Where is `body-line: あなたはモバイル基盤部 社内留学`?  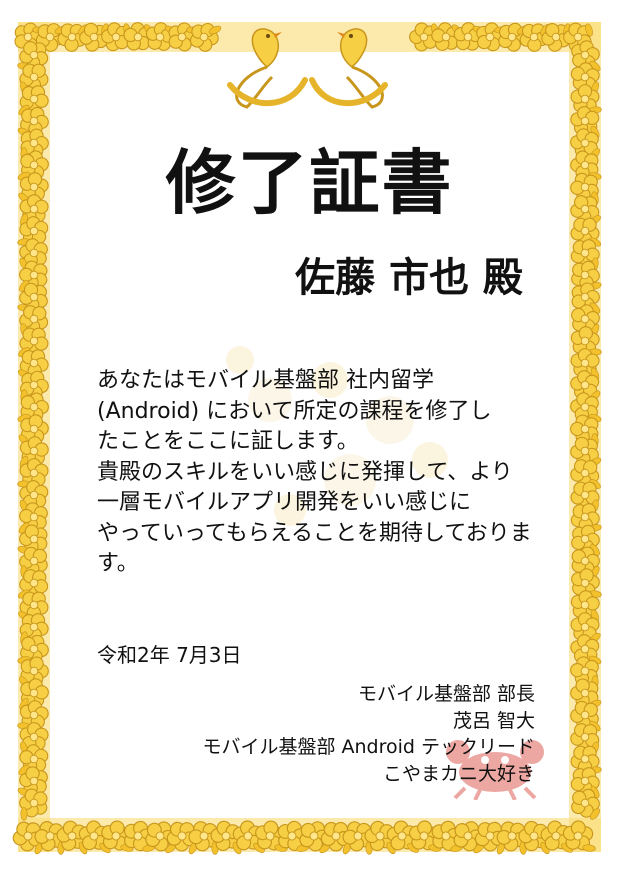 body-line: あなたはモバイル基盤部 社内留学 is located at coordinates (265, 380).